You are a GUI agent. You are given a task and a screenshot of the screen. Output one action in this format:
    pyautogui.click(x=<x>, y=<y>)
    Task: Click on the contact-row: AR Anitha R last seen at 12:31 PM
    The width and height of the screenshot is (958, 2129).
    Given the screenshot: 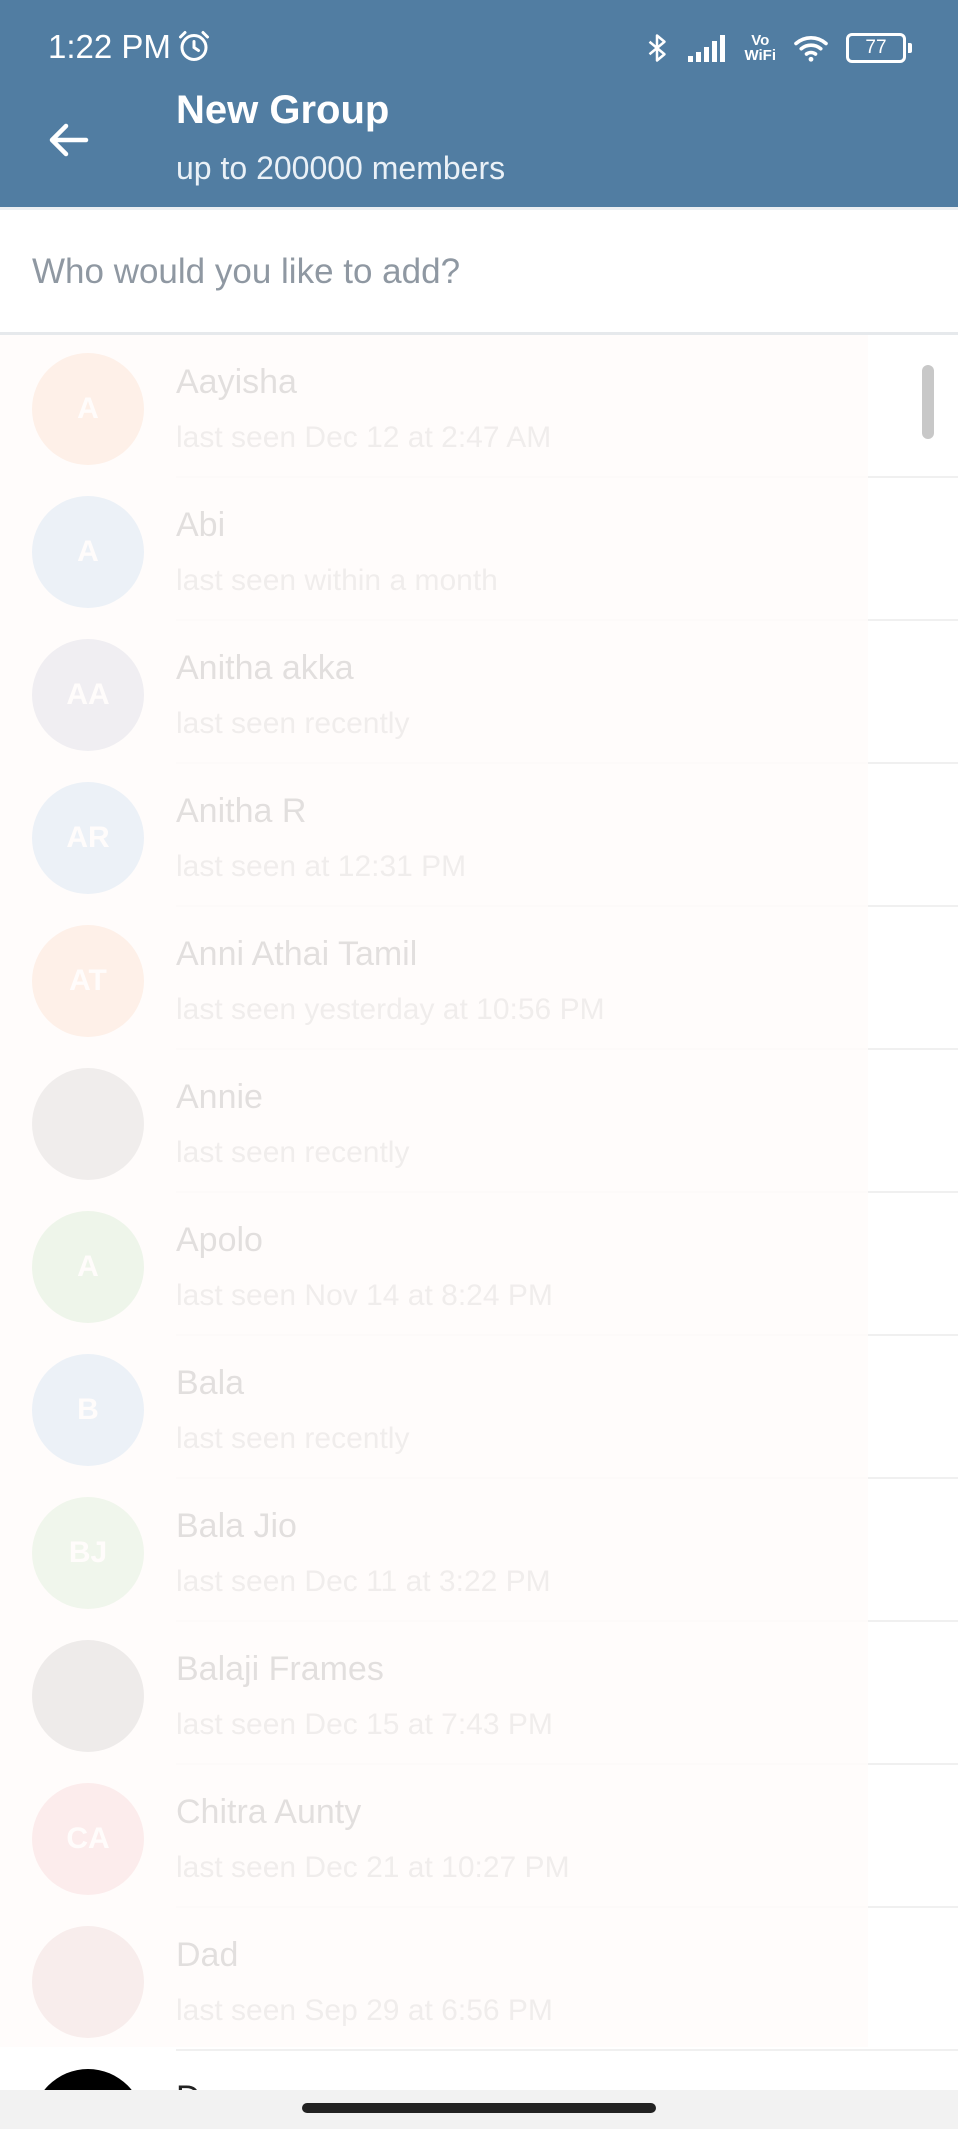 What is the action you would take?
    pyautogui.click(x=479, y=835)
    